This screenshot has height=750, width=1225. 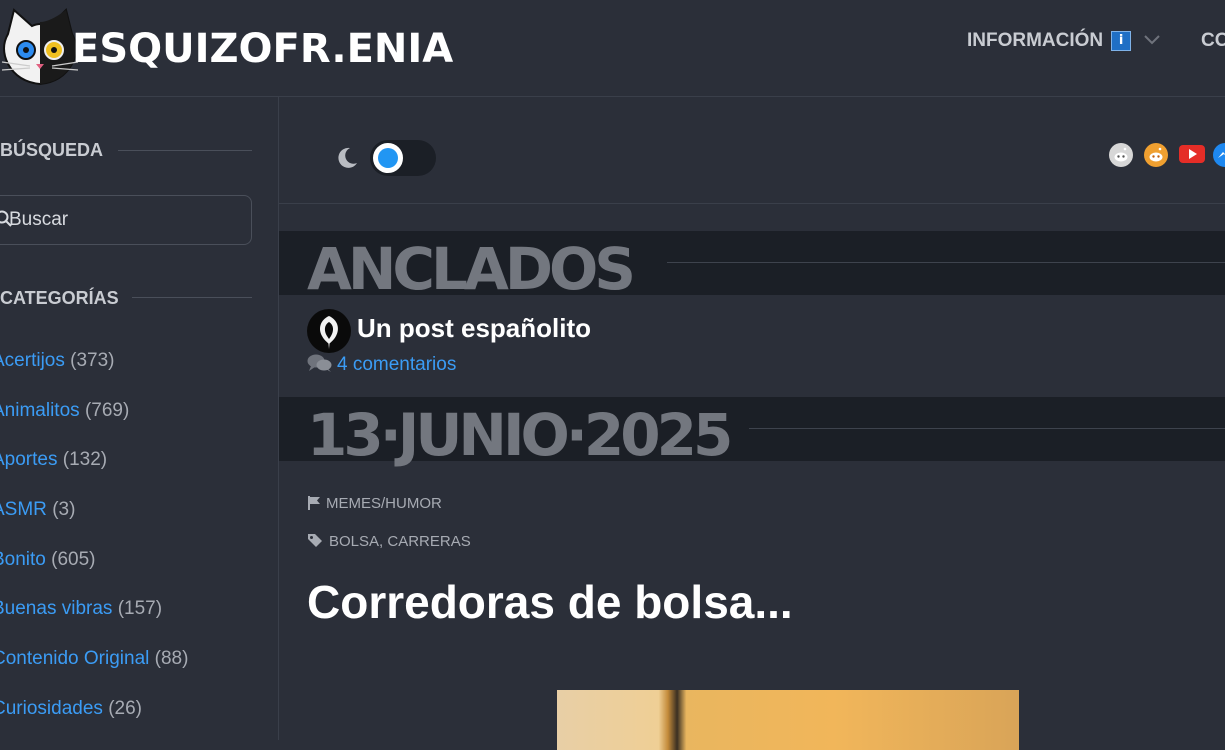 I want to click on site-logo: ESQUIZOFR.ENIA, so click(x=226, y=46).